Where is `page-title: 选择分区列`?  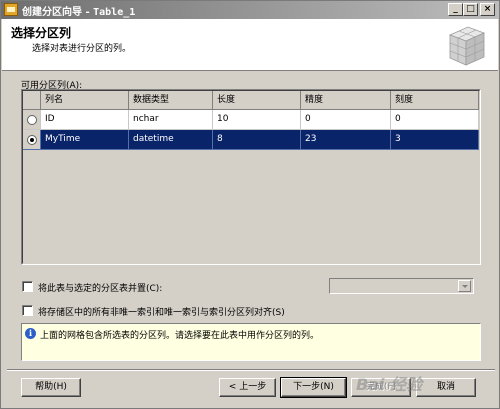
page-title: 选择分区列 is located at coordinates (41, 33).